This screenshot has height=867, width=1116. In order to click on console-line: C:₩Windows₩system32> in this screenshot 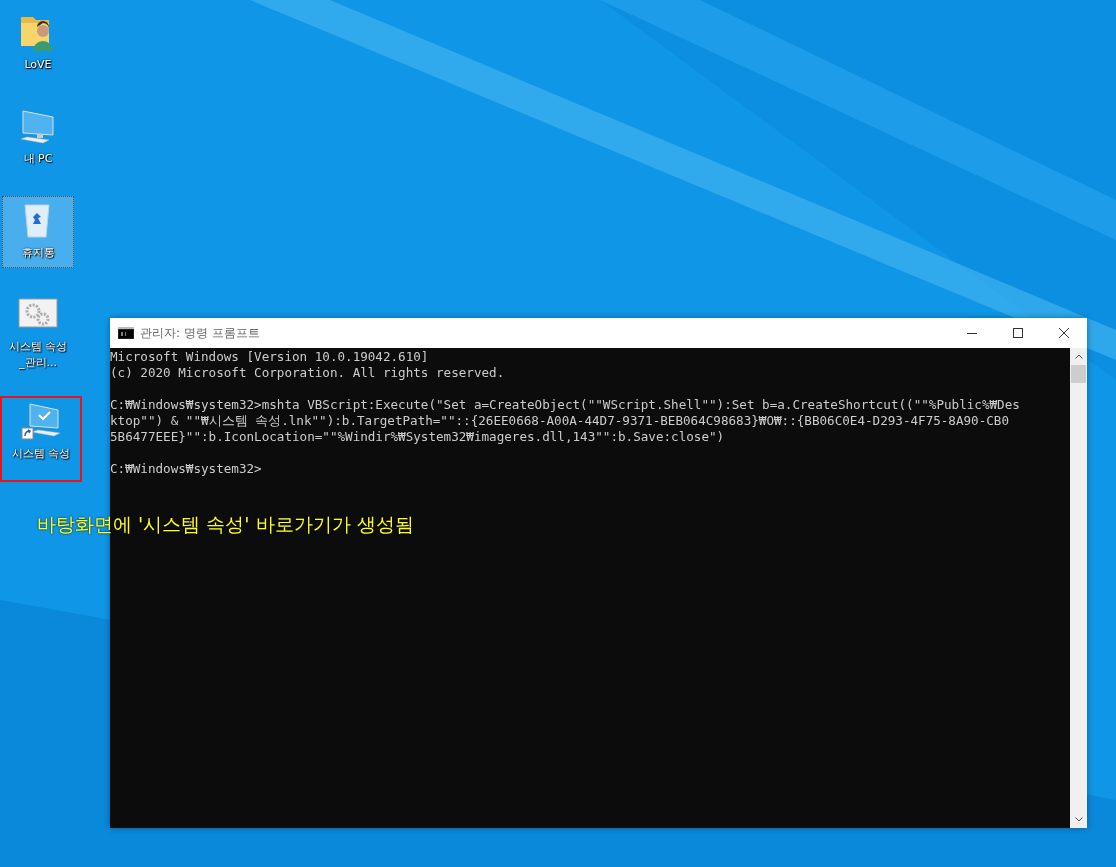, I will do `click(186, 469)`.